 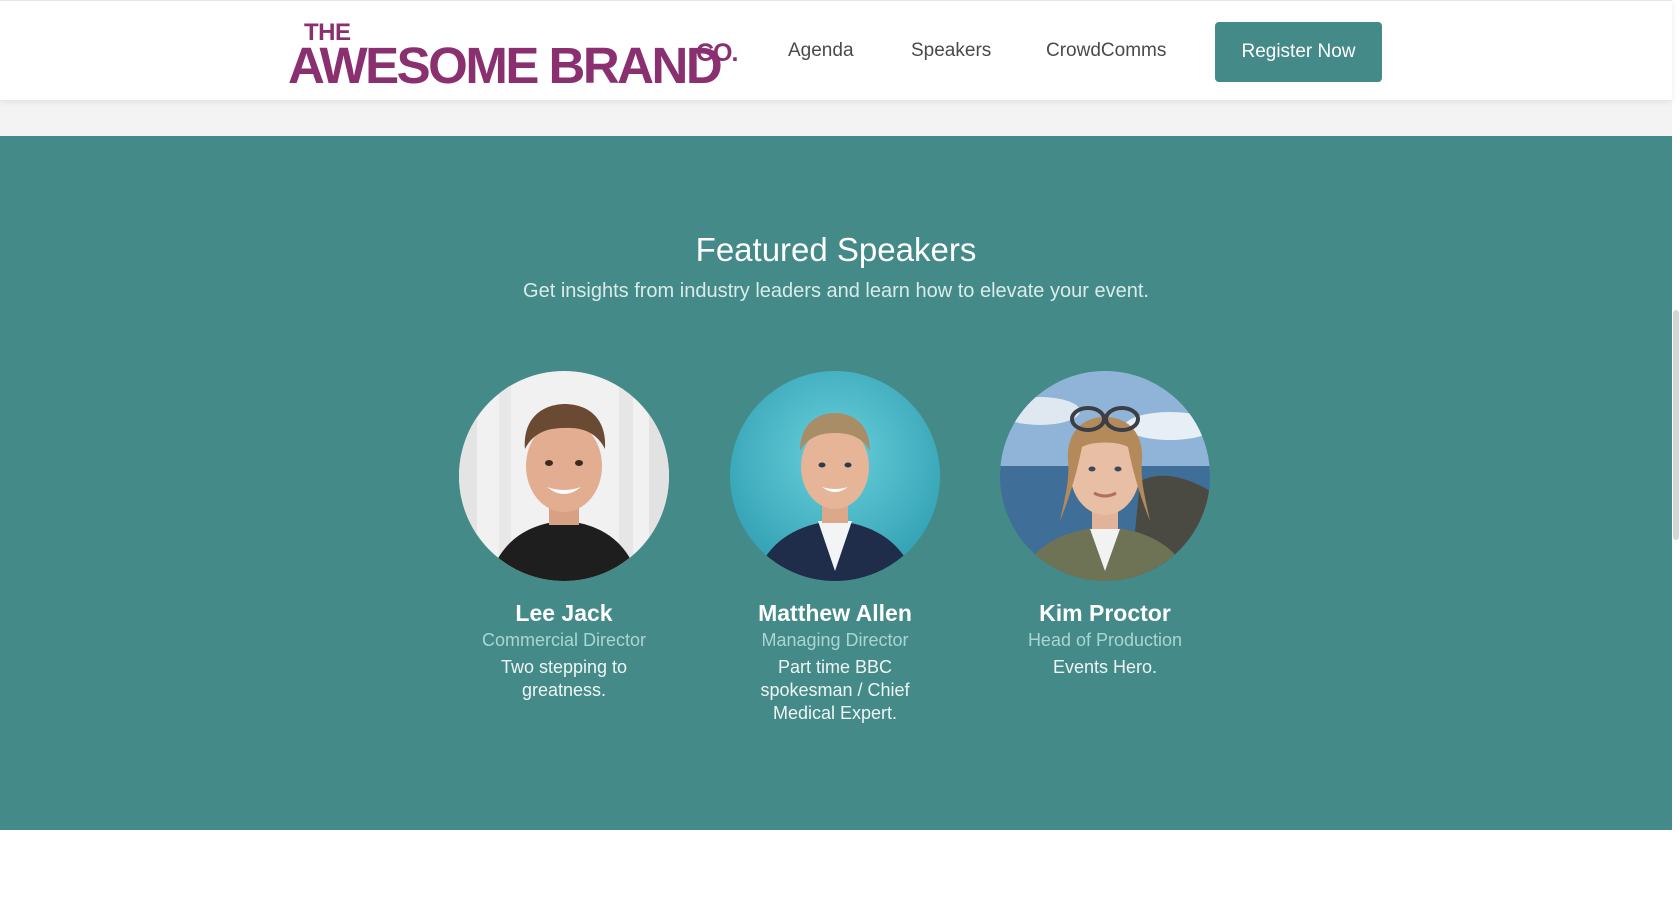 What do you see at coordinates (564, 613) in the screenshot?
I see `speaker-name: Lee Jack` at bounding box center [564, 613].